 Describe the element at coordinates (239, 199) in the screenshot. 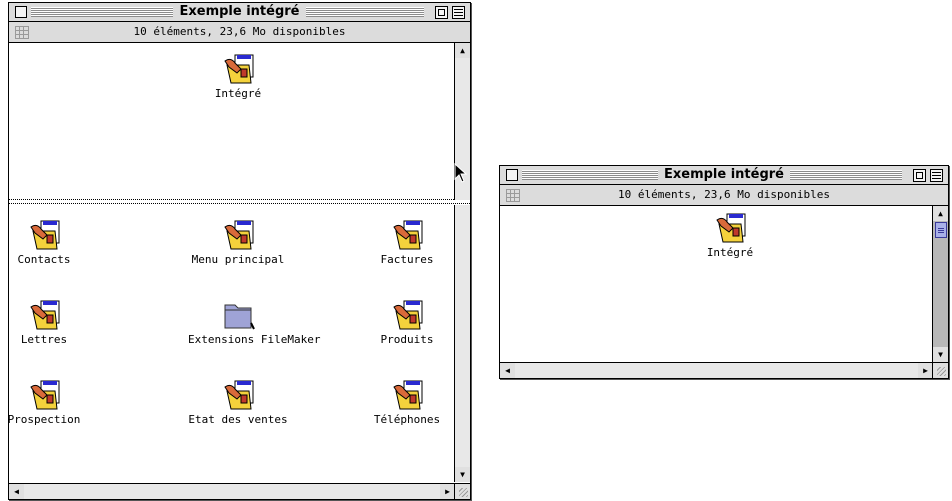

I see `pane-divider` at that location.